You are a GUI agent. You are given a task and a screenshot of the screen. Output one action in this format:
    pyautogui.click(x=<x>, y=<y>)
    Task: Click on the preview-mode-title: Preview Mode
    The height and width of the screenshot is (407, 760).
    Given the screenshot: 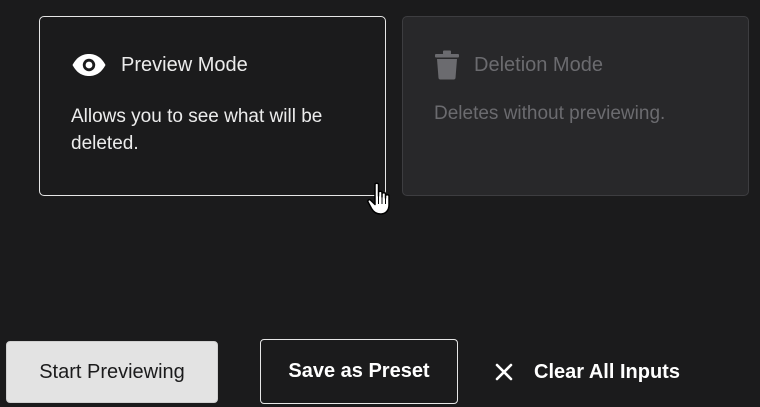 What is the action you would take?
    pyautogui.click(x=184, y=65)
    